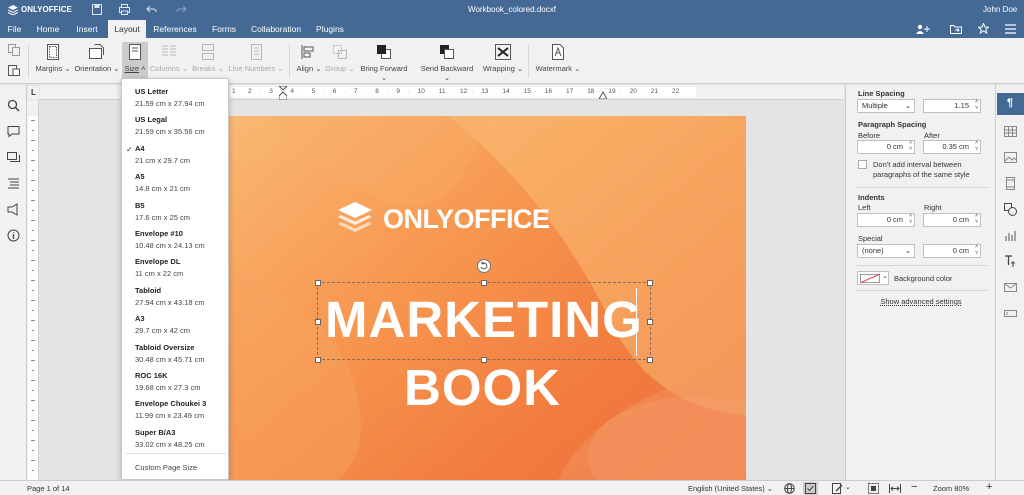 Image resolution: width=1024 pixels, height=495 pixels. Describe the element at coordinates (654, 91) in the screenshot. I see `ruler-number: 21` at that location.